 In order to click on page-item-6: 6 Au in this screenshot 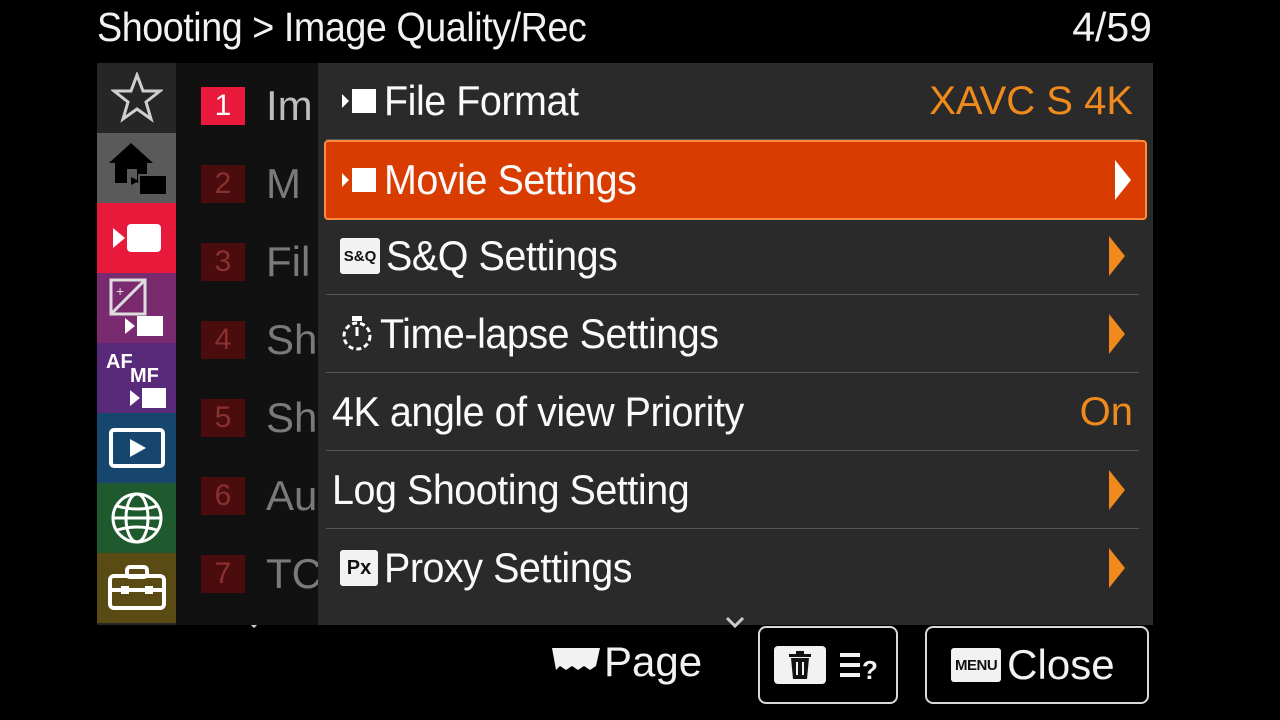, I will do `click(259, 496)`.